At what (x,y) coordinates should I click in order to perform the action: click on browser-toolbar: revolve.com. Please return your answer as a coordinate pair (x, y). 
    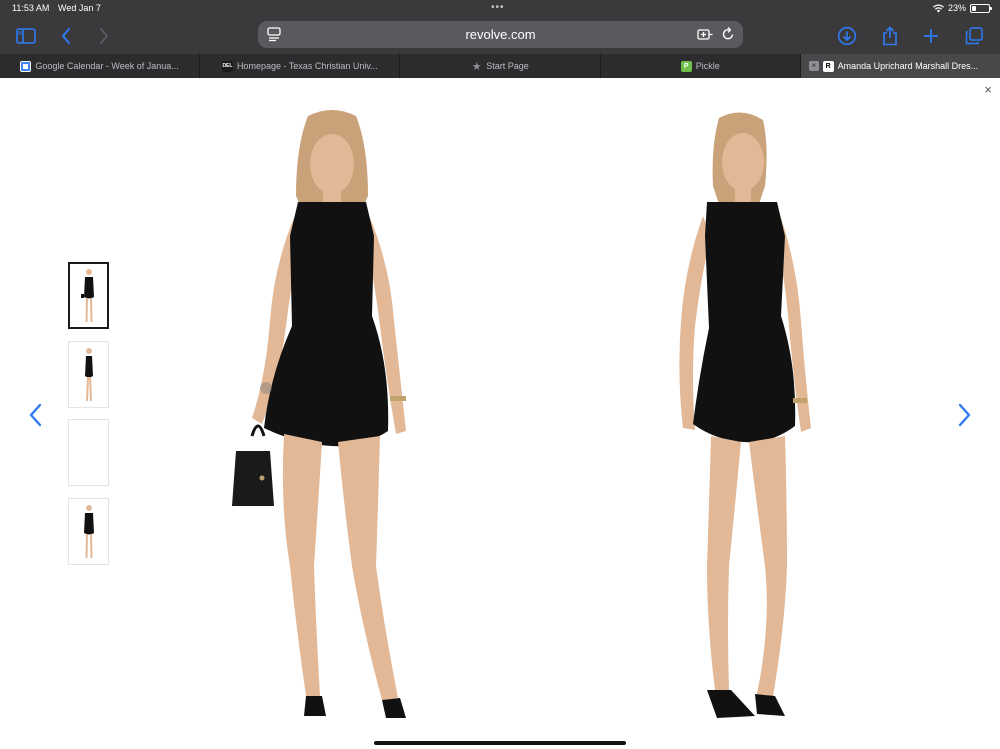
    Looking at the image, I should click on (500, 36).